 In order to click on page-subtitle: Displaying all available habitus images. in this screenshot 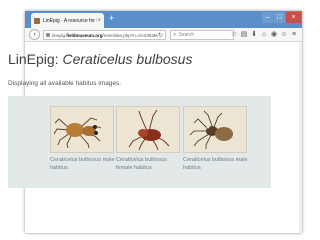, I will do `click(65, 83)`.